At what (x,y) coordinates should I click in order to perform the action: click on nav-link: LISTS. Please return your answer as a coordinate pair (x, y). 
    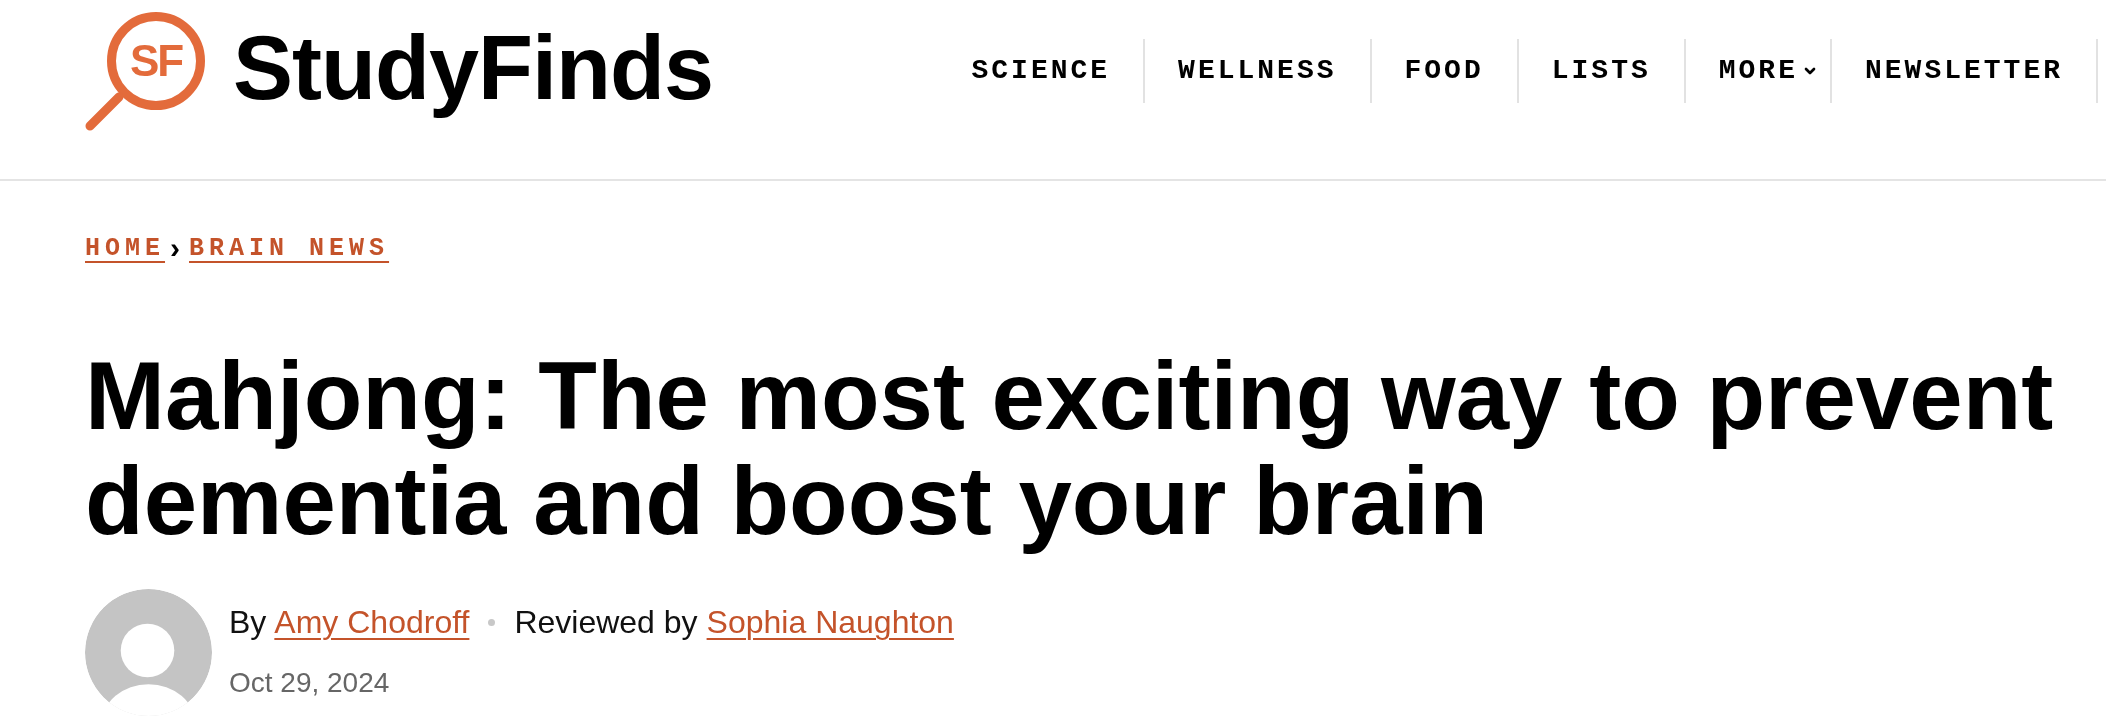
    Looking at the image, I should click on (1601, 71).